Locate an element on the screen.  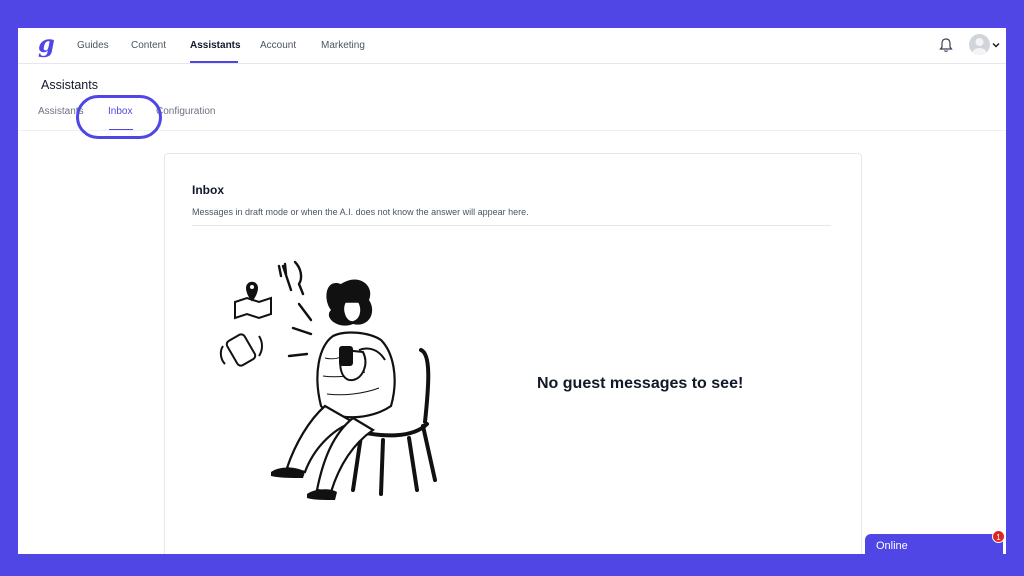
nav-item-guides: Guides is located at coordinates (93, 45).